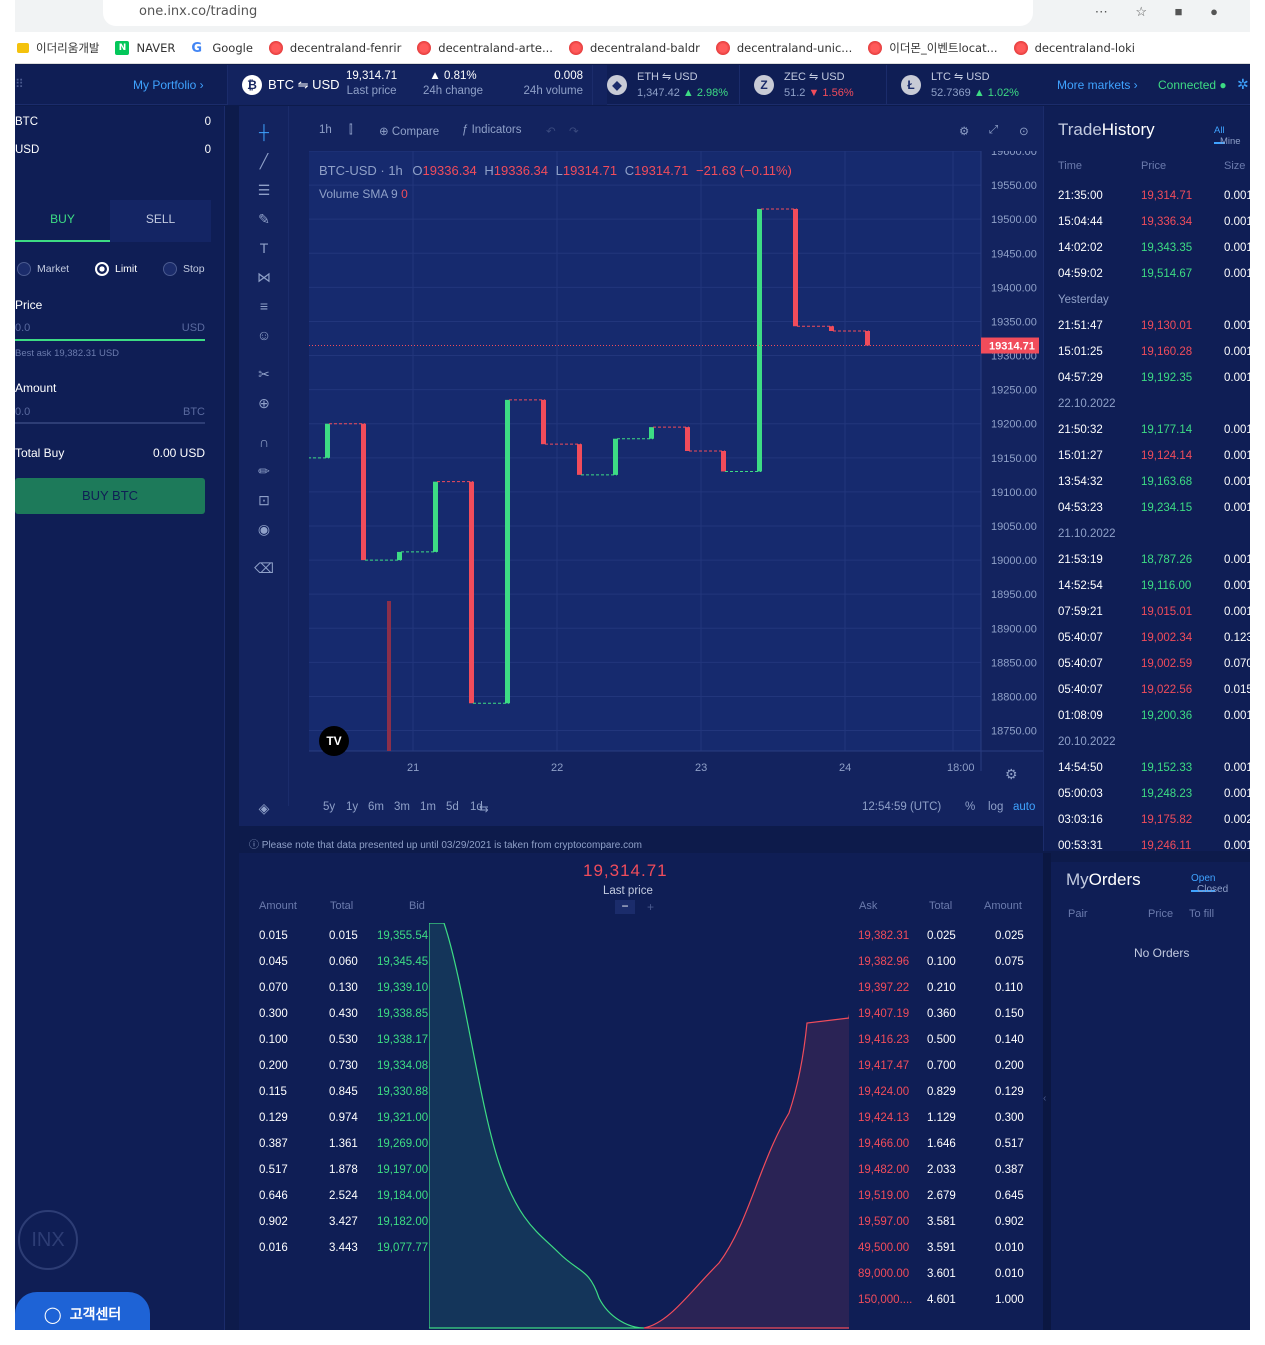 Image resolution: width=1265 pixels, height=1345 pixels. What do you see at coordinates (944, 943) in the screenshot?
I see `ask-row: 19,382.31 0.025 0.025` at bounding box center [944, 943].